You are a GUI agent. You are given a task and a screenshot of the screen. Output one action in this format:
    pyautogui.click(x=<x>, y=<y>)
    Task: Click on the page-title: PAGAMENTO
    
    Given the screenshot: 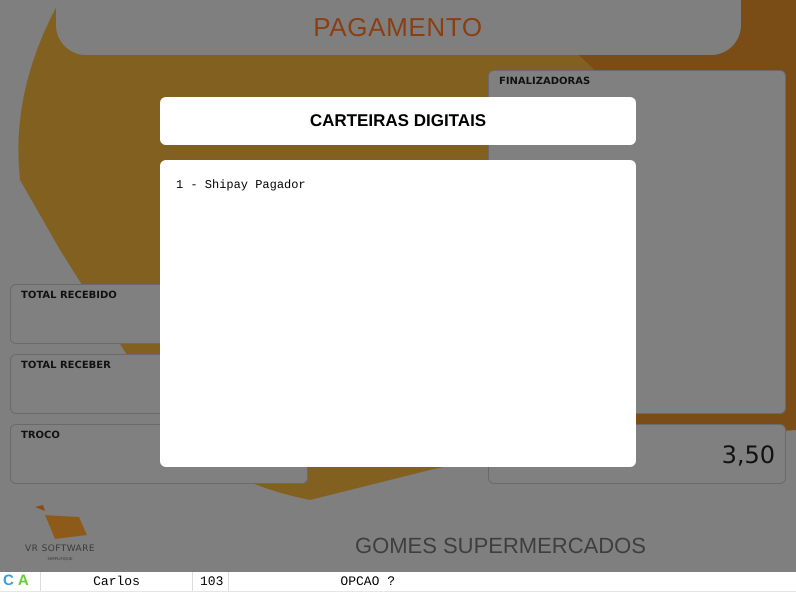 What is the action you would take?
    pyautogui.click(x=398, y=27)
    